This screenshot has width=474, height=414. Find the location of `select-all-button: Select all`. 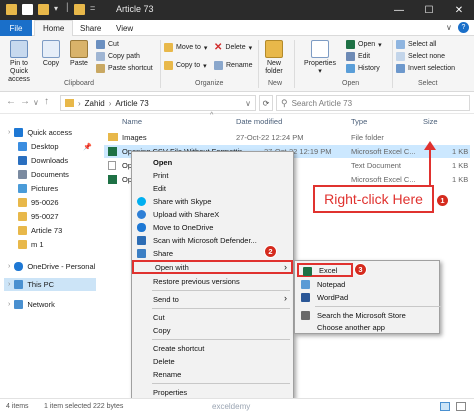

select-all-button: Select all is located at coordinates (416, 44).